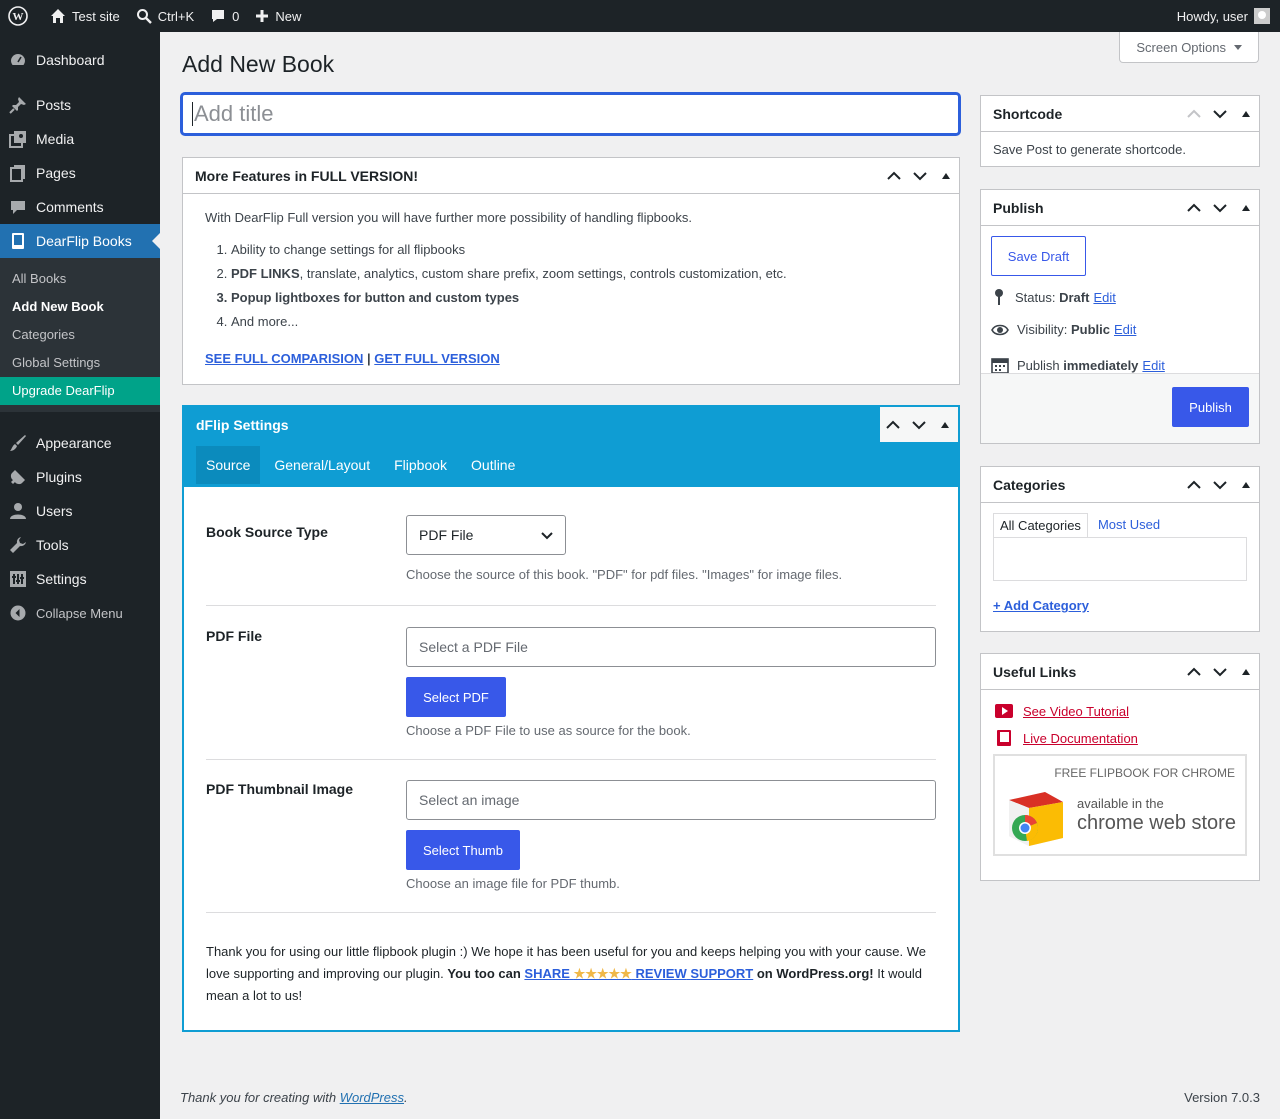 The image size is (1280, 1119). Describe the element at coordinates (21, 16) in the screenshot. I see `wordpress-logo-icon: W` at that location.